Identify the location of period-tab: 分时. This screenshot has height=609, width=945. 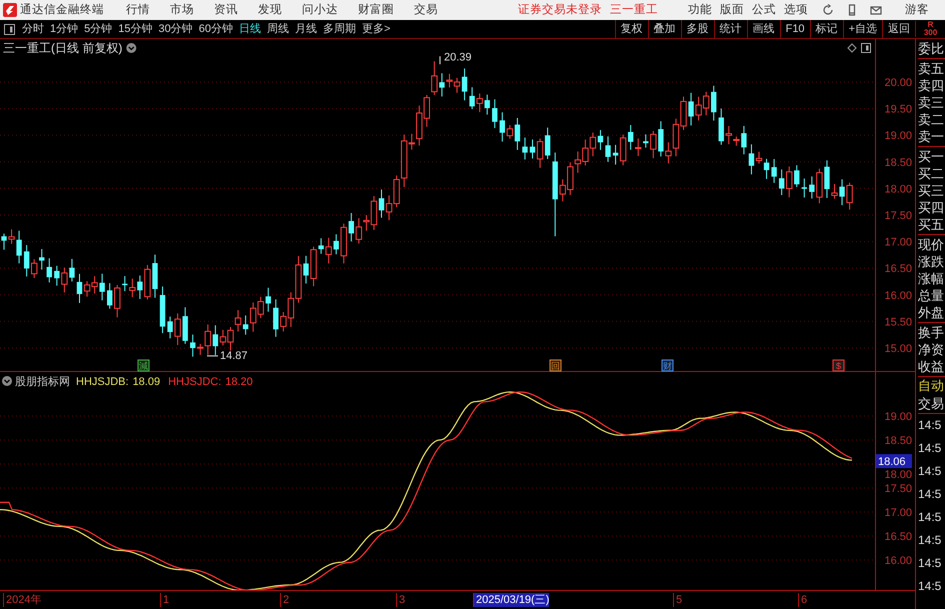
(33, 29).